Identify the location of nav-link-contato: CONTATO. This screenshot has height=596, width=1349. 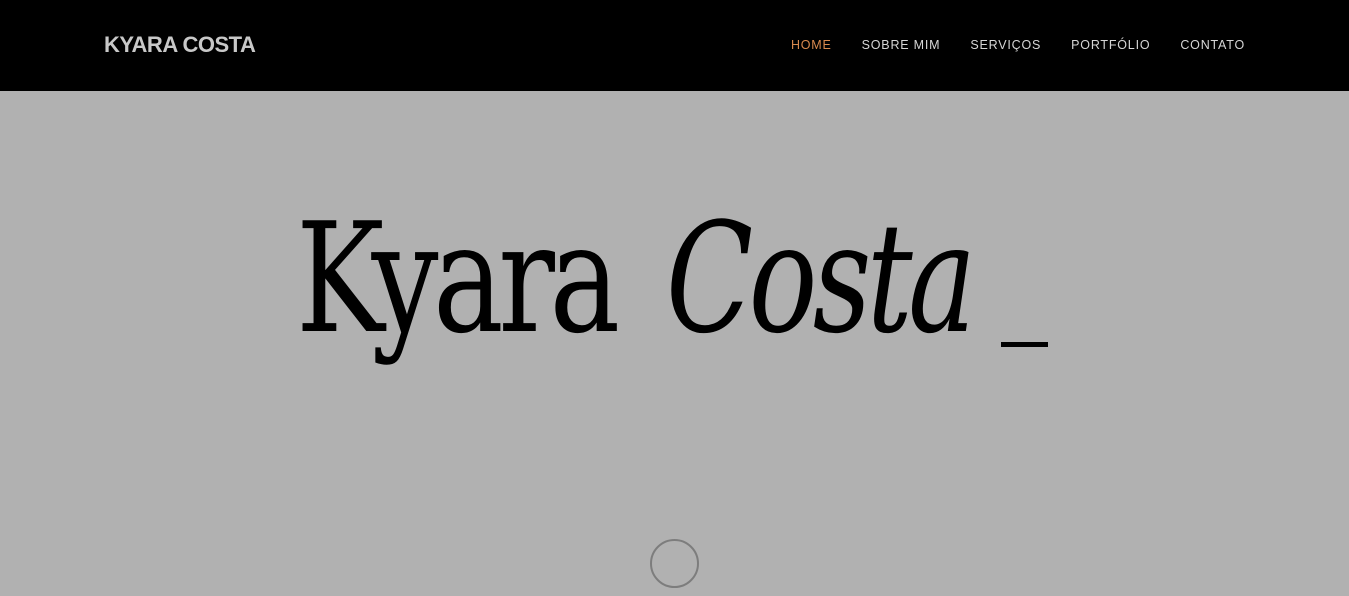
(1212, 45).